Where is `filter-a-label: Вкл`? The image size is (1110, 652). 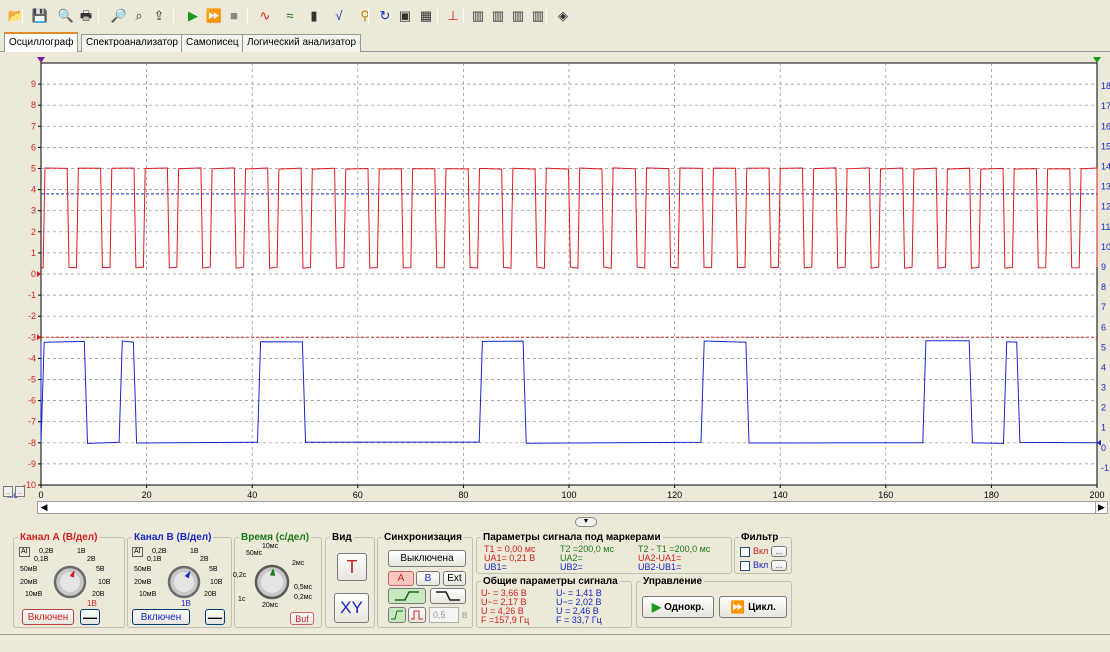 filter-a-label: Вкл is located at coordinates (761, 551).